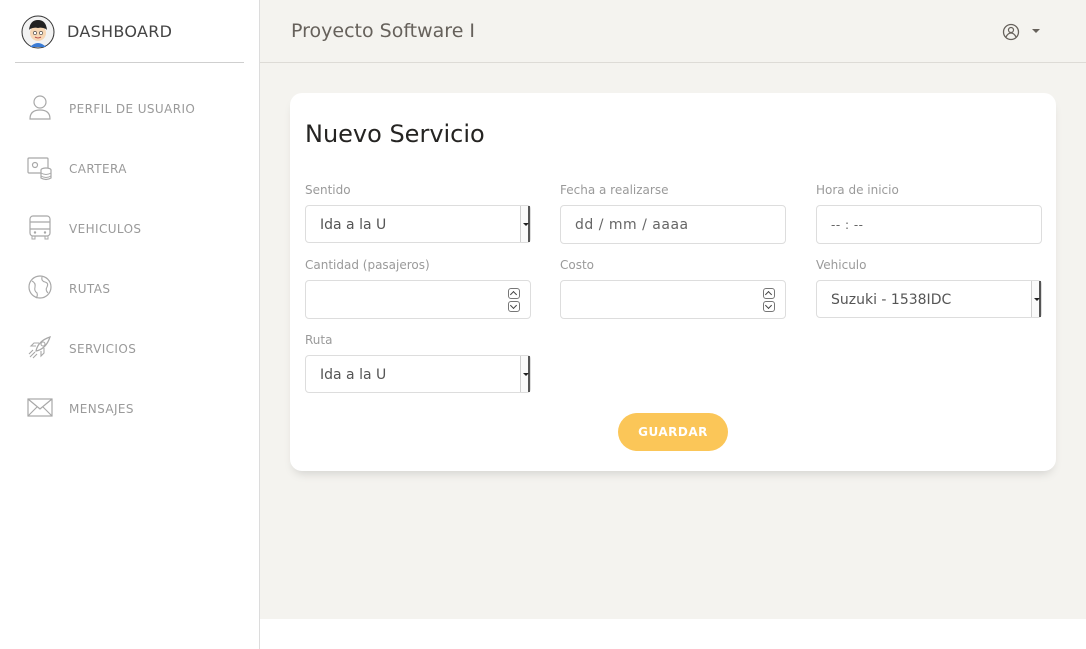 Image resolution: width=1086 pixels, height=649 pixels. Describe the element at coordinates (418, 299) in the screenshot. I see `cantidad-input` at that location.